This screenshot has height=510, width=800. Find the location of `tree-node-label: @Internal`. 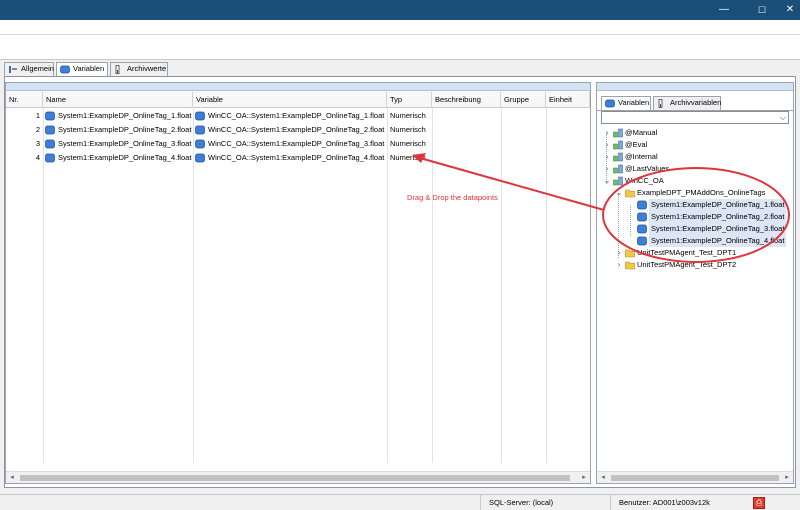

tree-node-label: @Internal is located at coordinates (641, 156).